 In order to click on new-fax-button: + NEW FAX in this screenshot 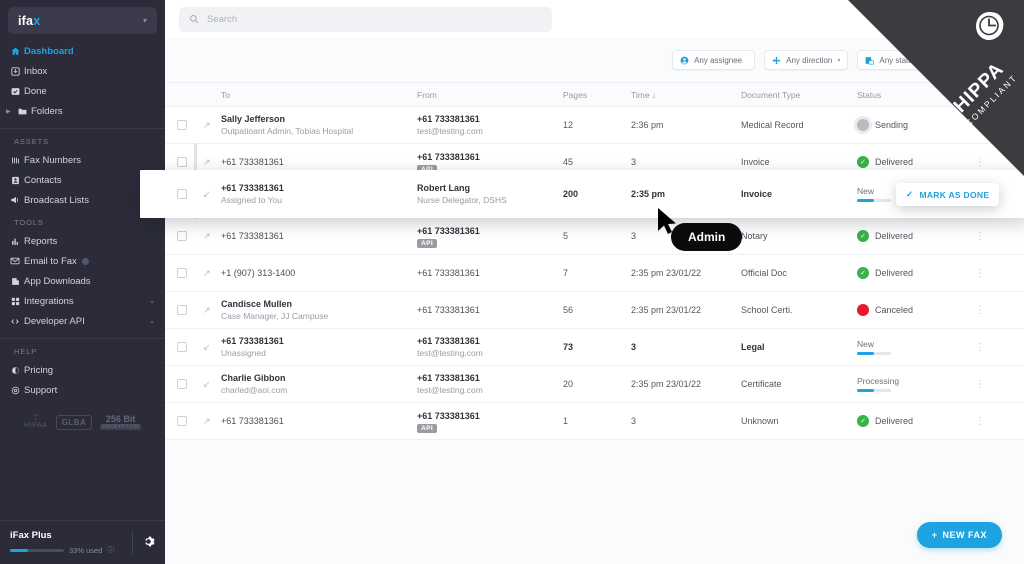, I will do `click(959, 535)`.